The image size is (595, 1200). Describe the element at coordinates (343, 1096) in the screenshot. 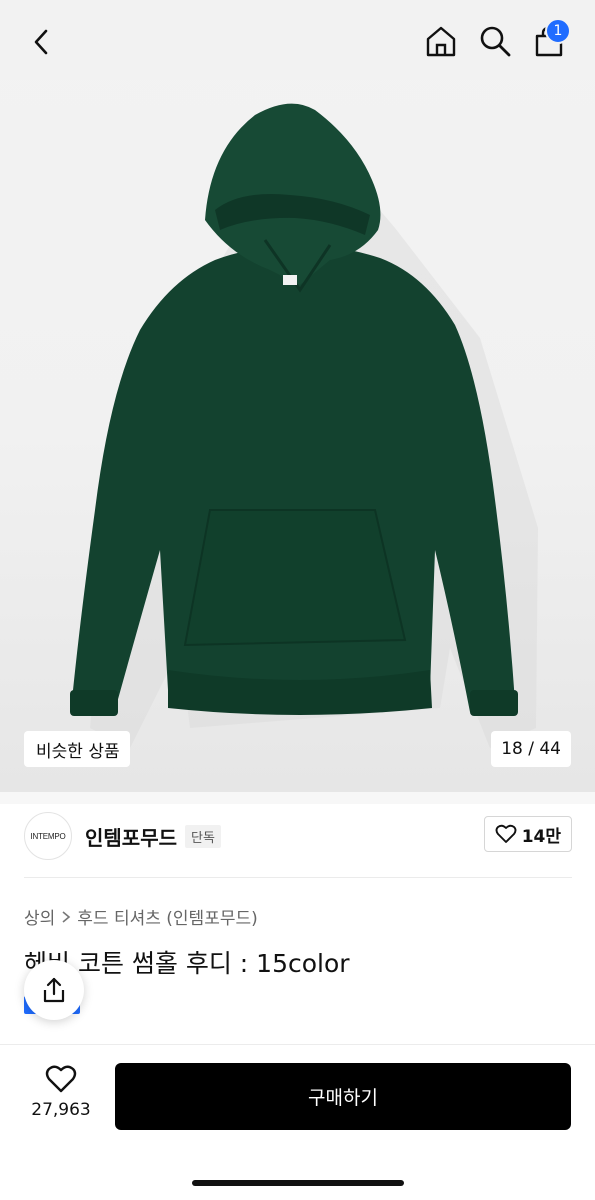

I see `buy-button: 구매하기` at that location.